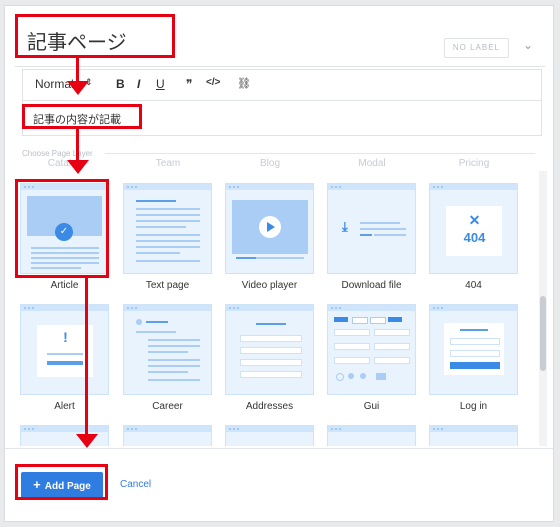  What do you see at coordinates (269, 285) in the screenshot?
I see `card-label: Video player` at bounding box center [269, 285].